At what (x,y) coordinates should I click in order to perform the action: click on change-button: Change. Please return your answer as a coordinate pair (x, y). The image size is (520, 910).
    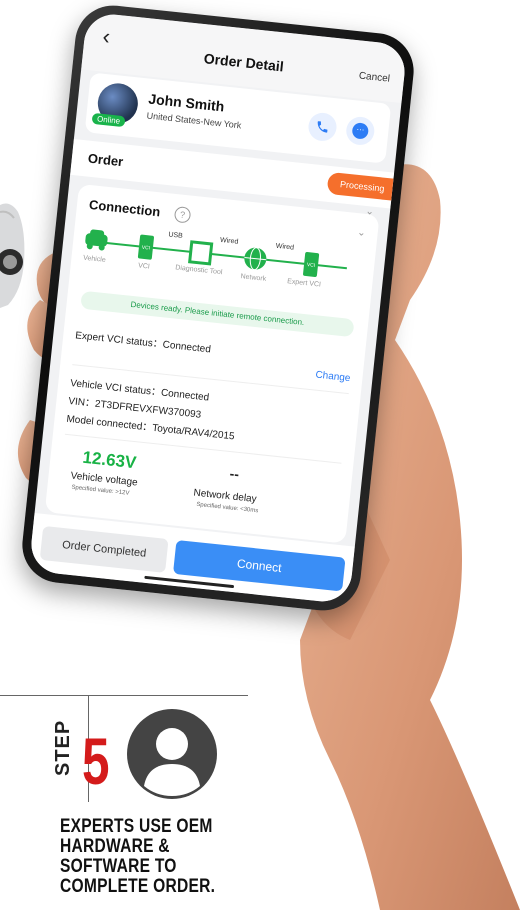
    Looking at the image, I should click on (333, 377).